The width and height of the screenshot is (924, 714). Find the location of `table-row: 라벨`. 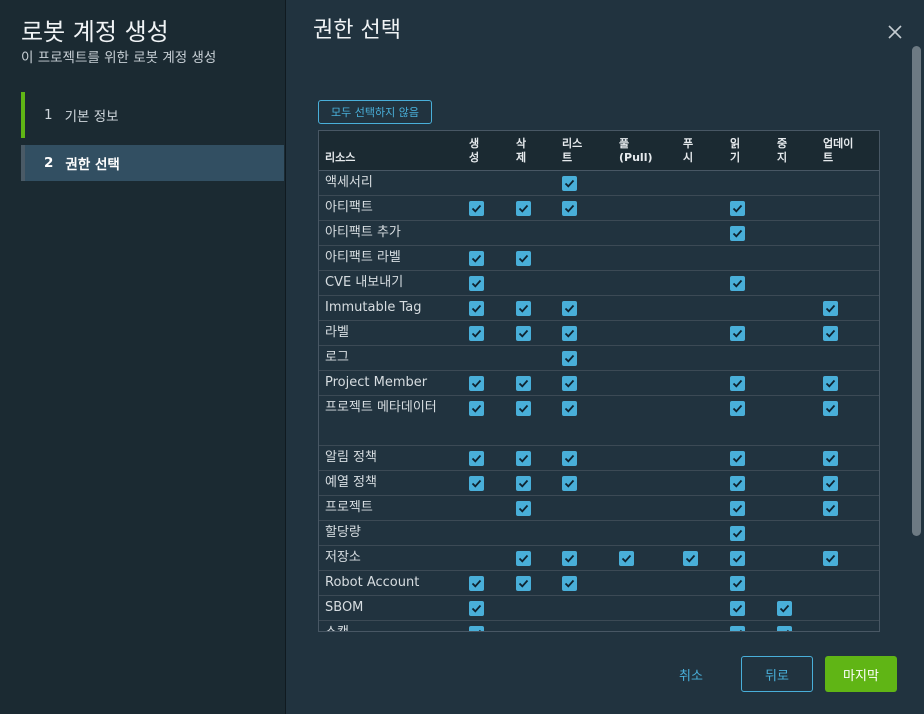

table-row: 라벨 is located at coordinates (599, 333).